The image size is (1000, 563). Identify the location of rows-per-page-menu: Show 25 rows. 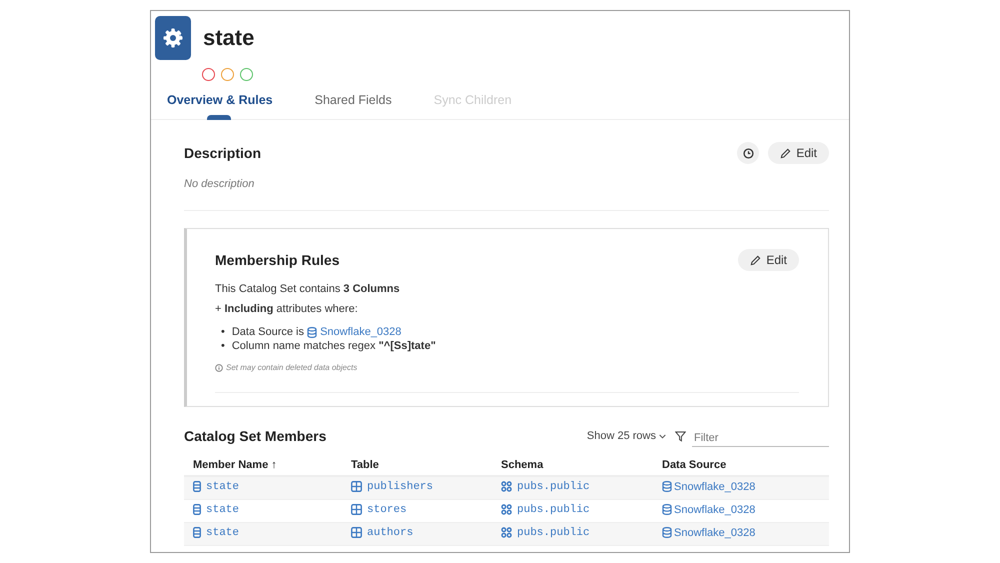
(626, 436).